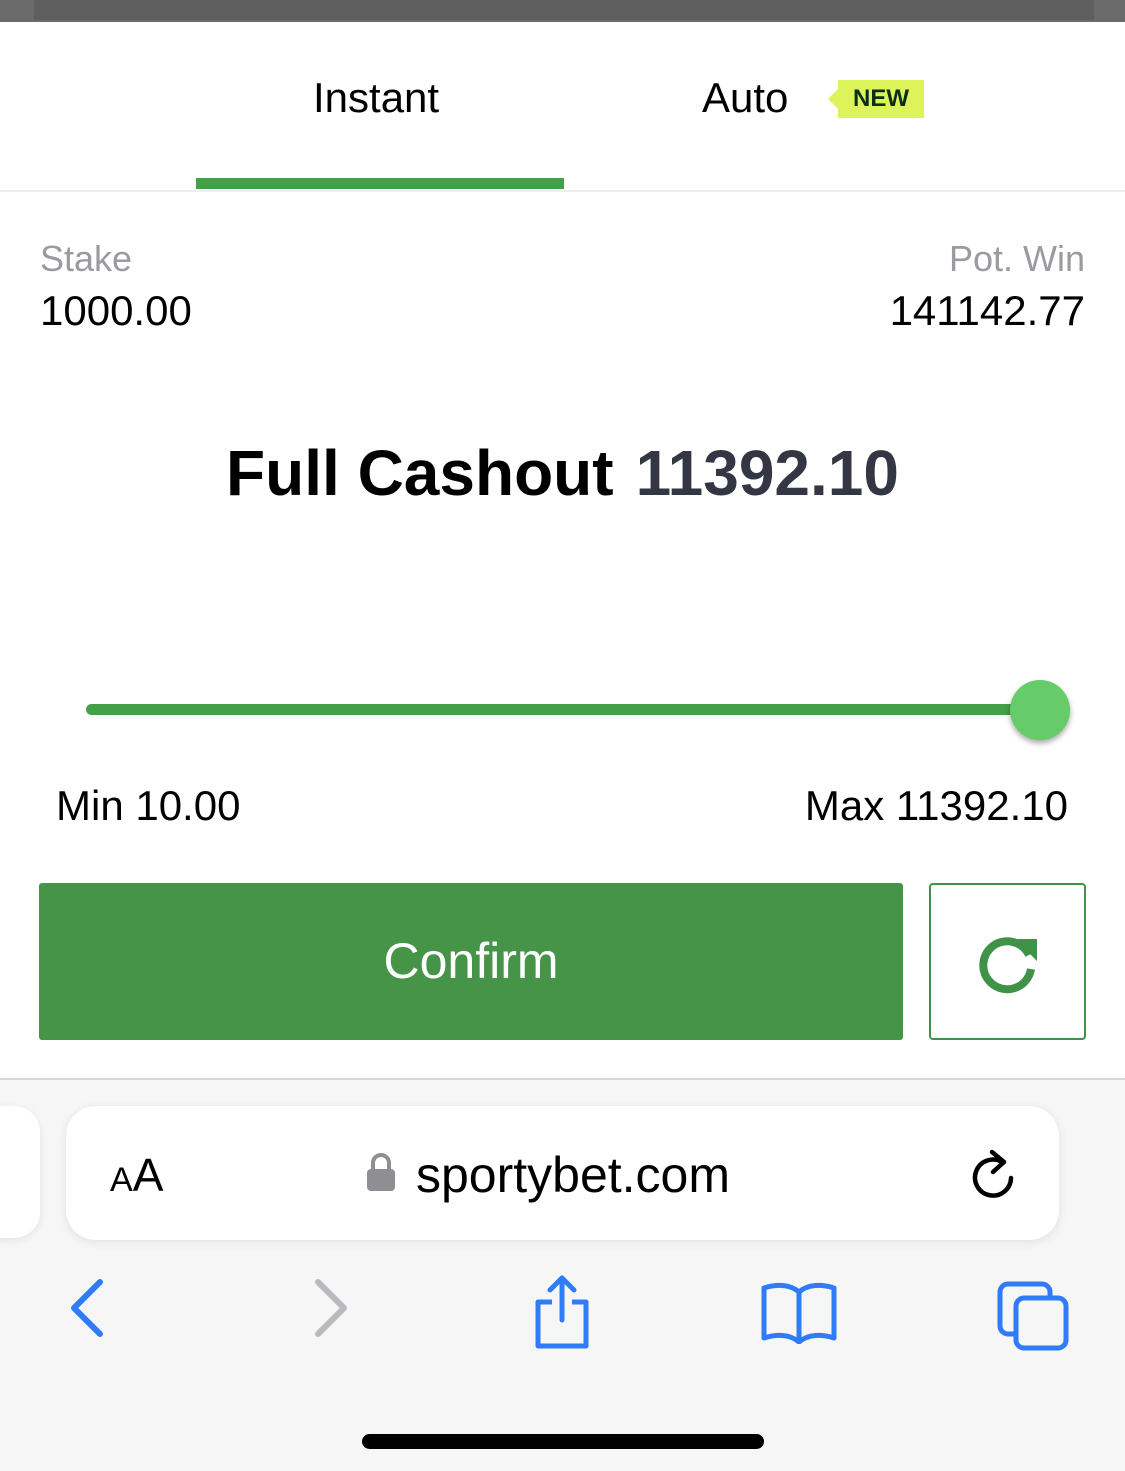 Image resolution: width=1125 pixels, height=1471 pixels. Describe the element at coordinates (380, 183) in the screenshot. I see `active-tab-indicator` at that location.